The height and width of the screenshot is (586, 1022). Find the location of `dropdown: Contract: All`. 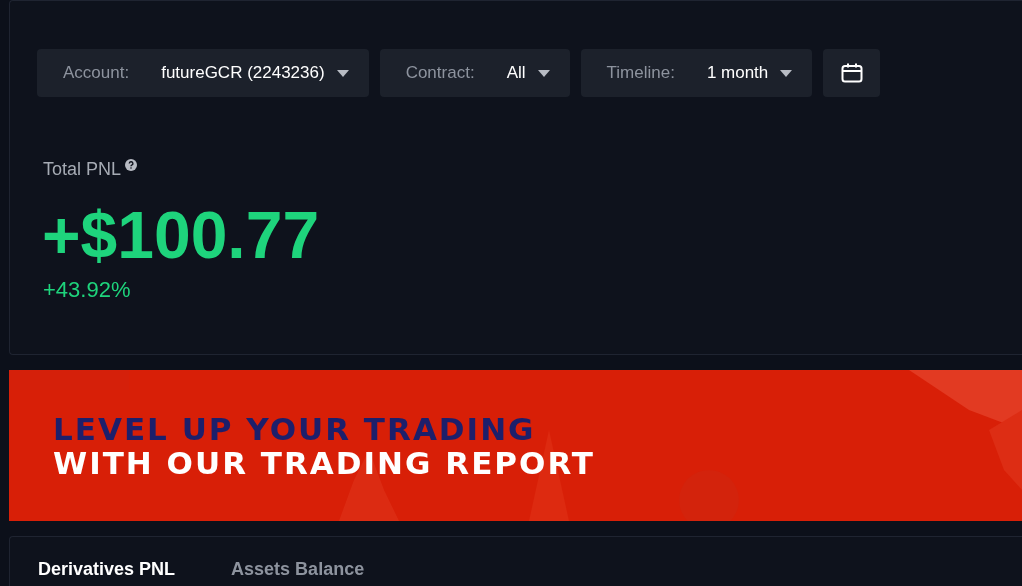

dropdown: Contract: All is located at coordinates (474, 73).